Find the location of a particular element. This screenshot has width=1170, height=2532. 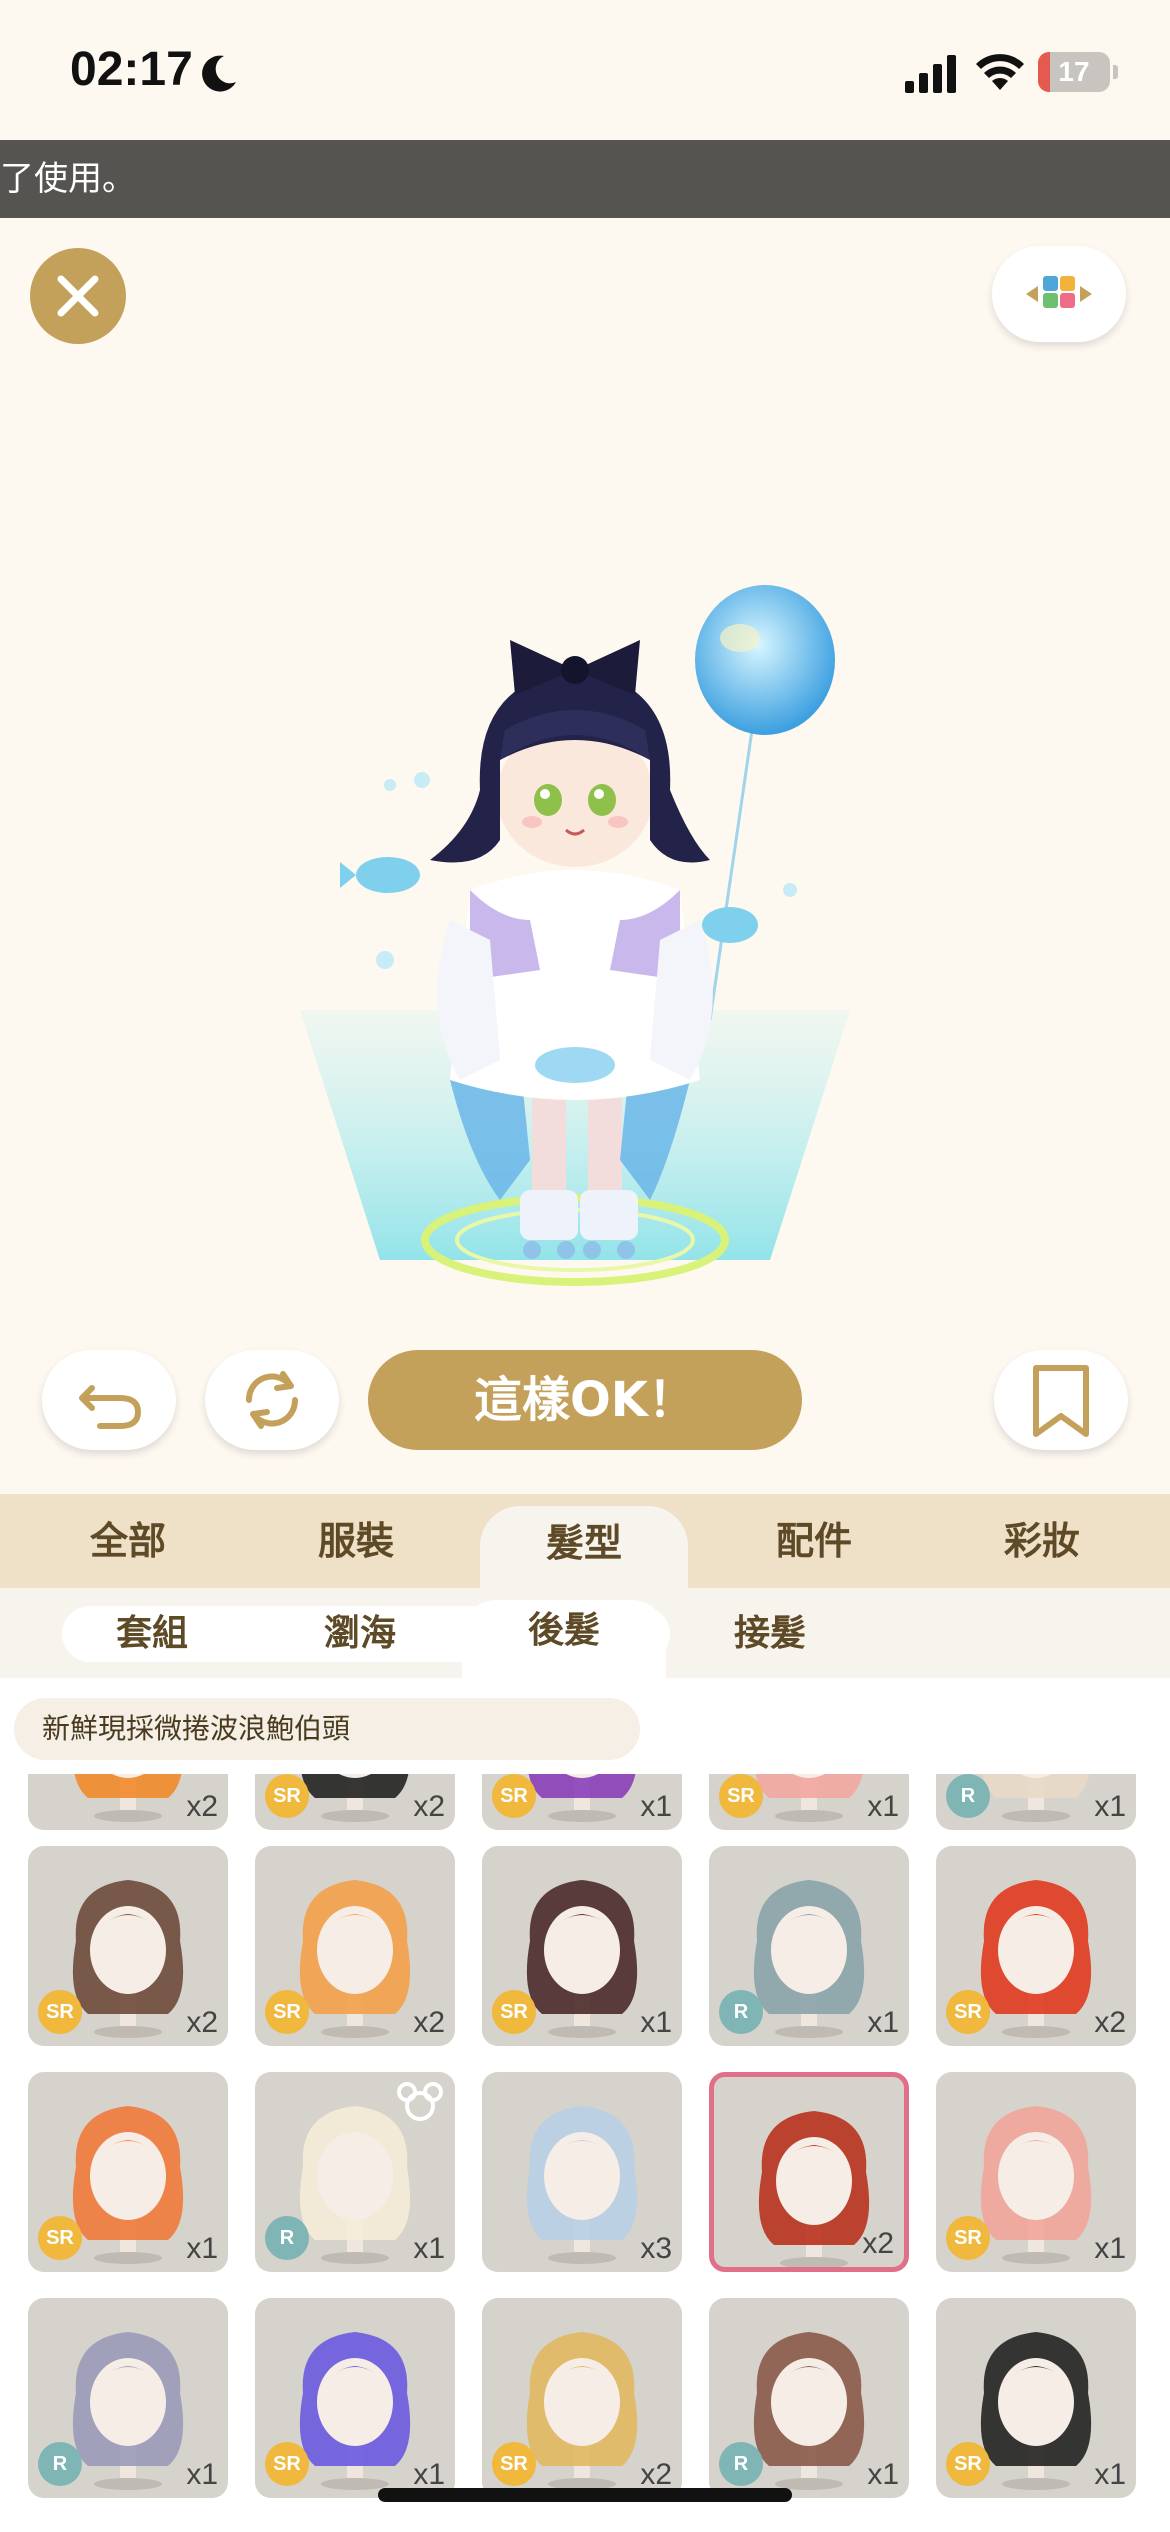

tab-all: 全部 is located at coordinates (128, 1541).